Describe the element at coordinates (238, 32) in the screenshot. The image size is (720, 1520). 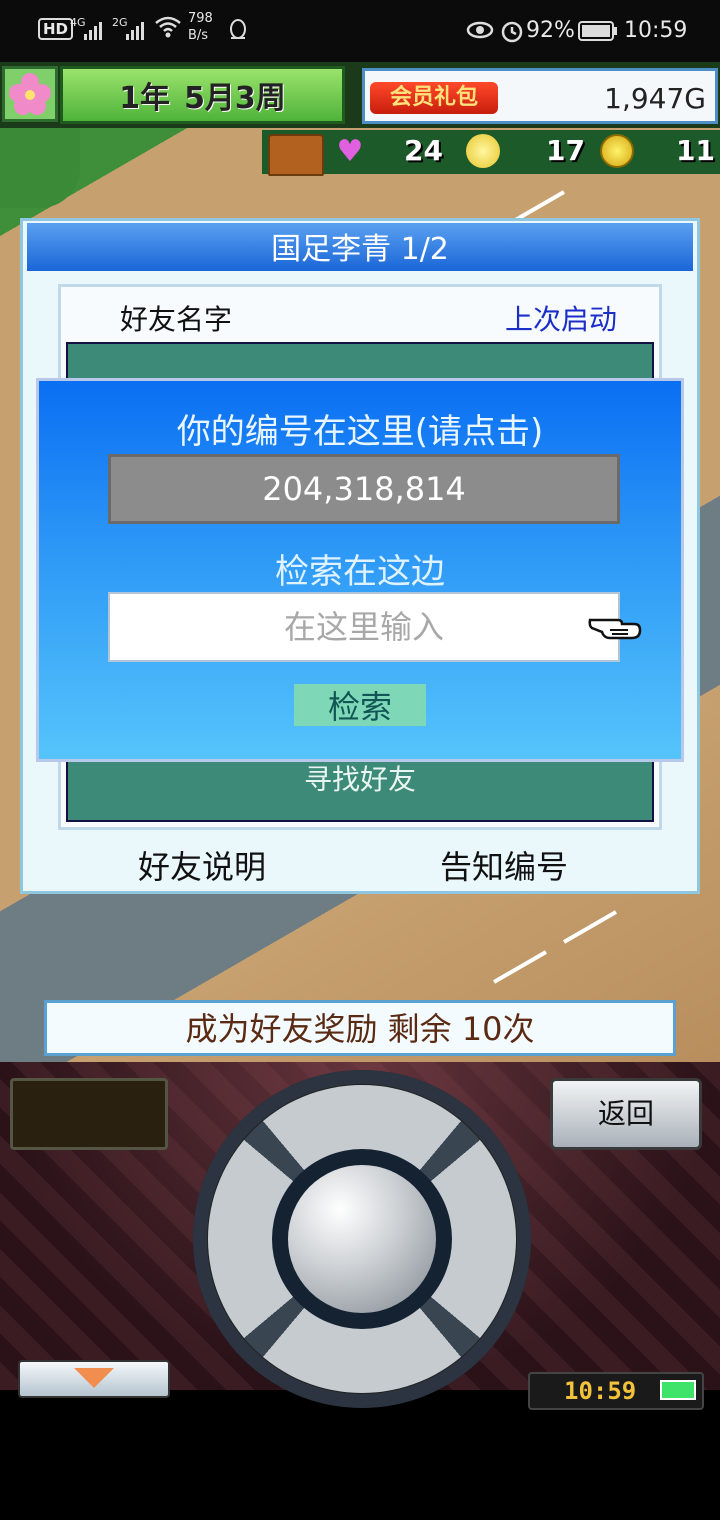
I see `qq-icon` at that location.